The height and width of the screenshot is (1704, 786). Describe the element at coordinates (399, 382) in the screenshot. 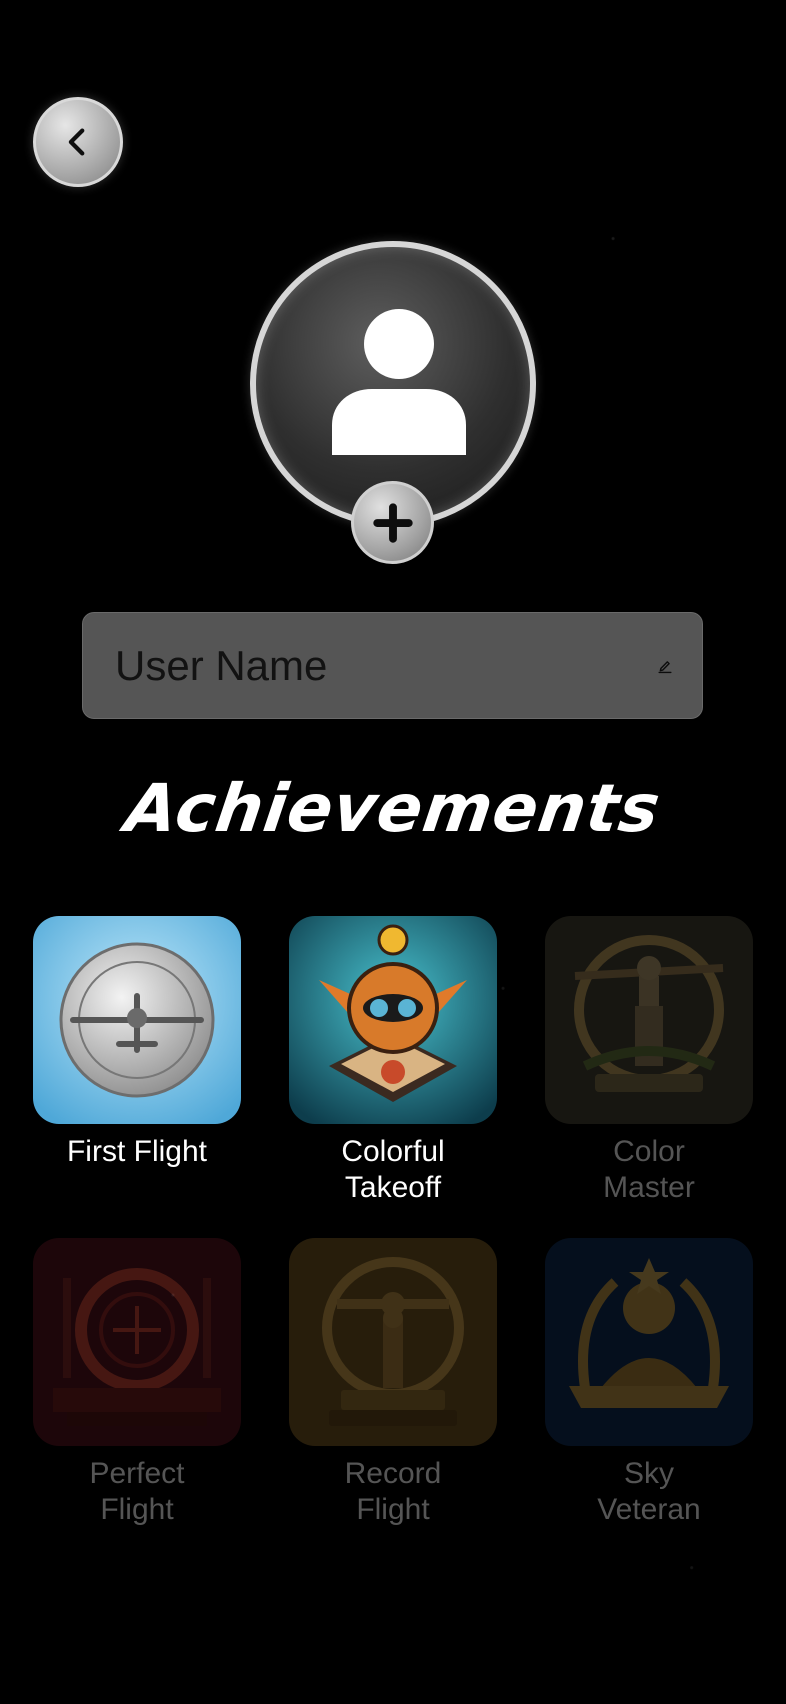

I see `user-silhouette-icon` at that location.